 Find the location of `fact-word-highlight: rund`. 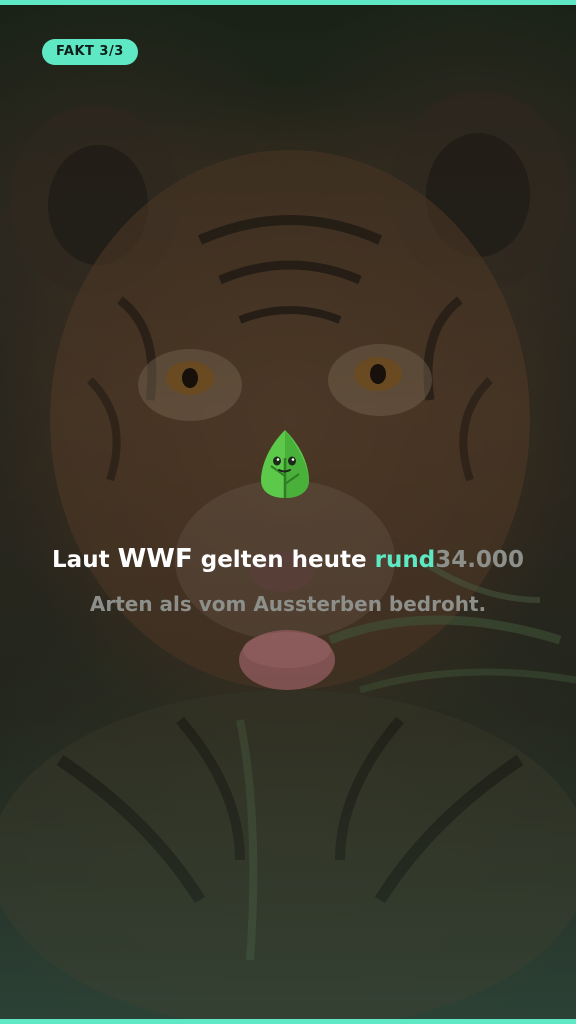

fact-word-highlight: rund is located at coordinates (405, 560).